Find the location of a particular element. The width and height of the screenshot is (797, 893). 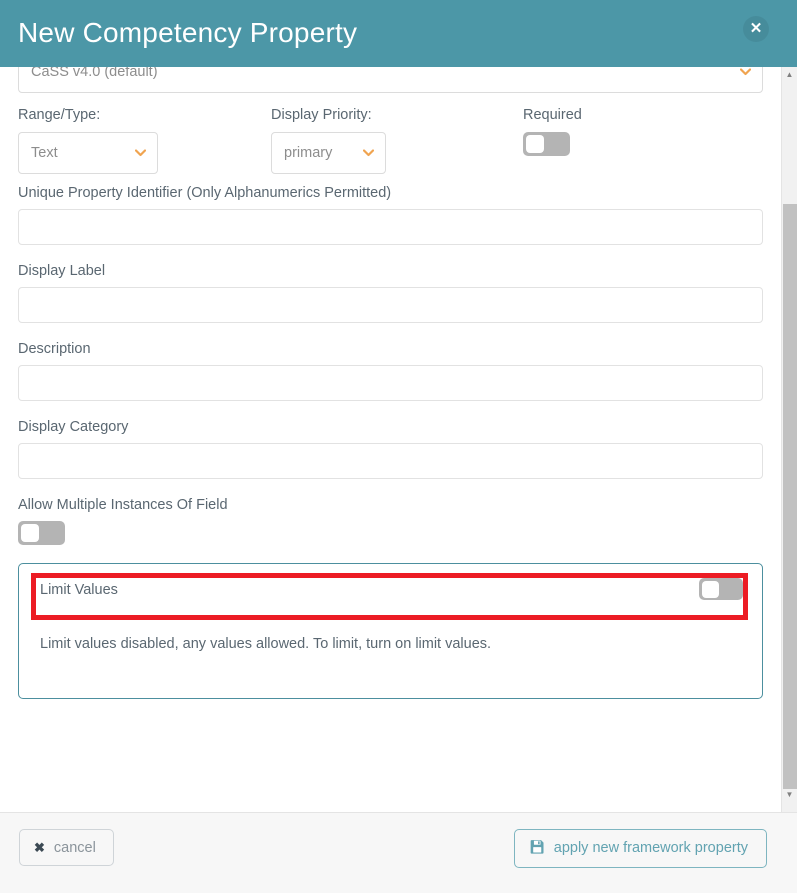

range-type-group: Range/Type: Text is located at coordinates (88, 140).